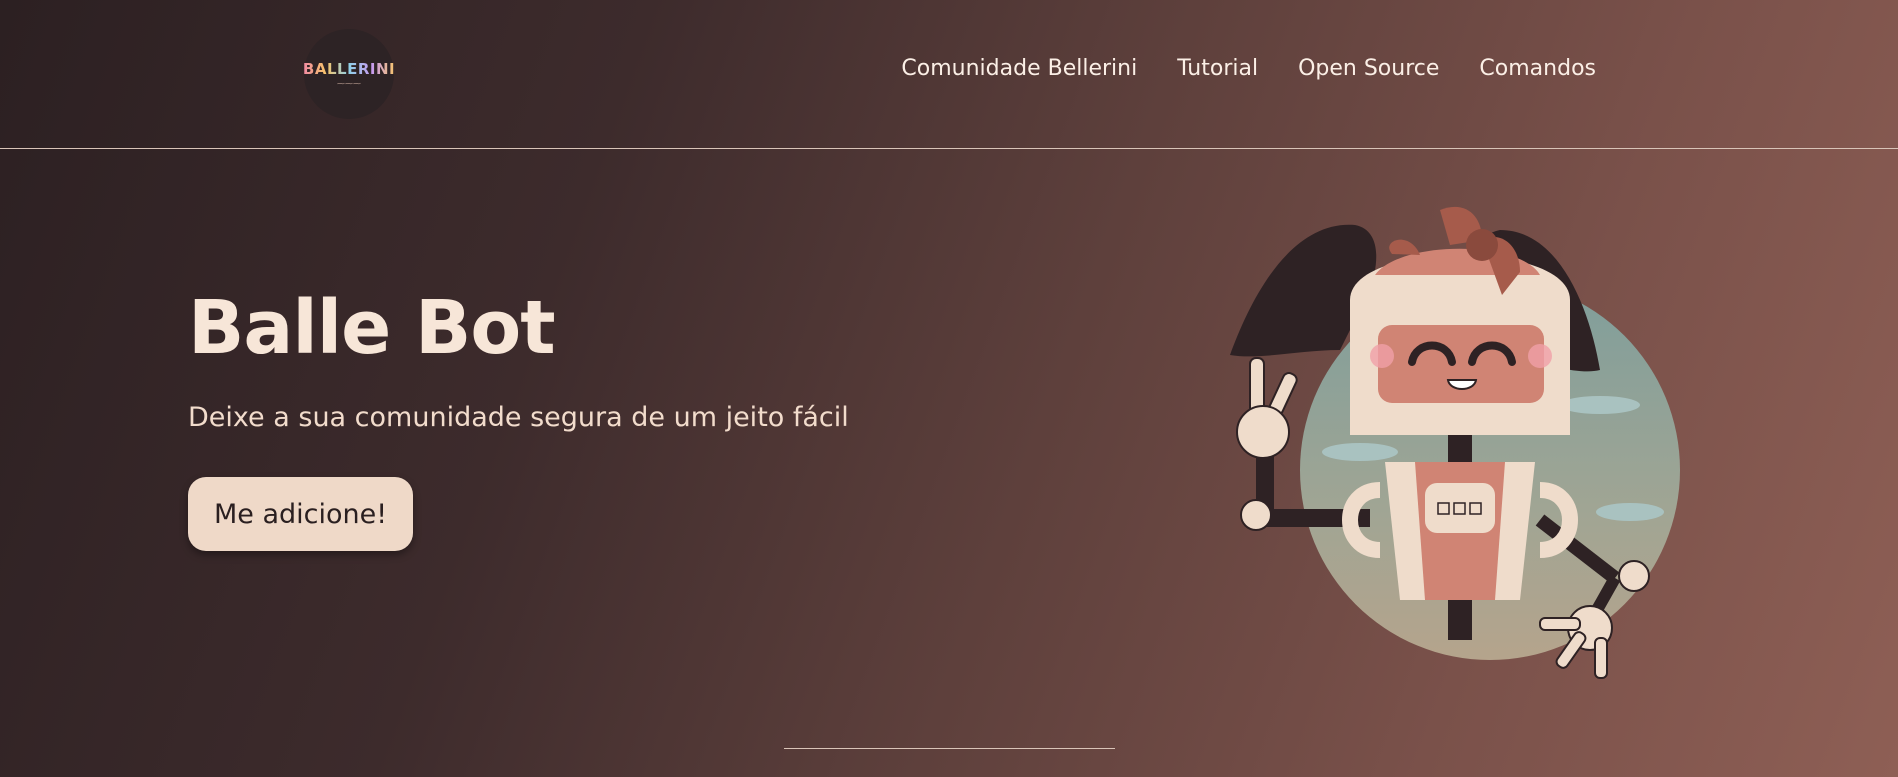  I want to click on logo-subtext: ⁓⁓⁓, so click(349, 83).